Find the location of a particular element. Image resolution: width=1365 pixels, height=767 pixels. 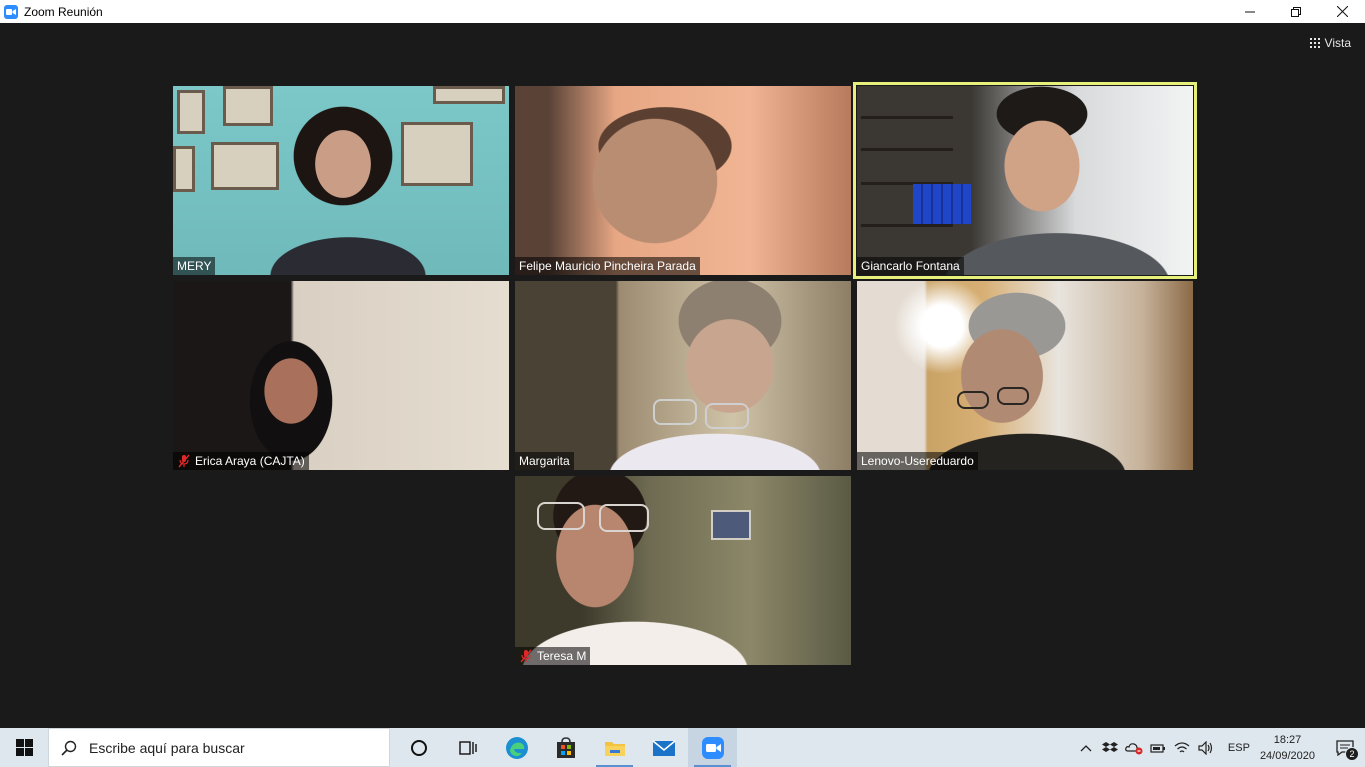

dropbox-tray-button is located at coordinates (1110, 747).